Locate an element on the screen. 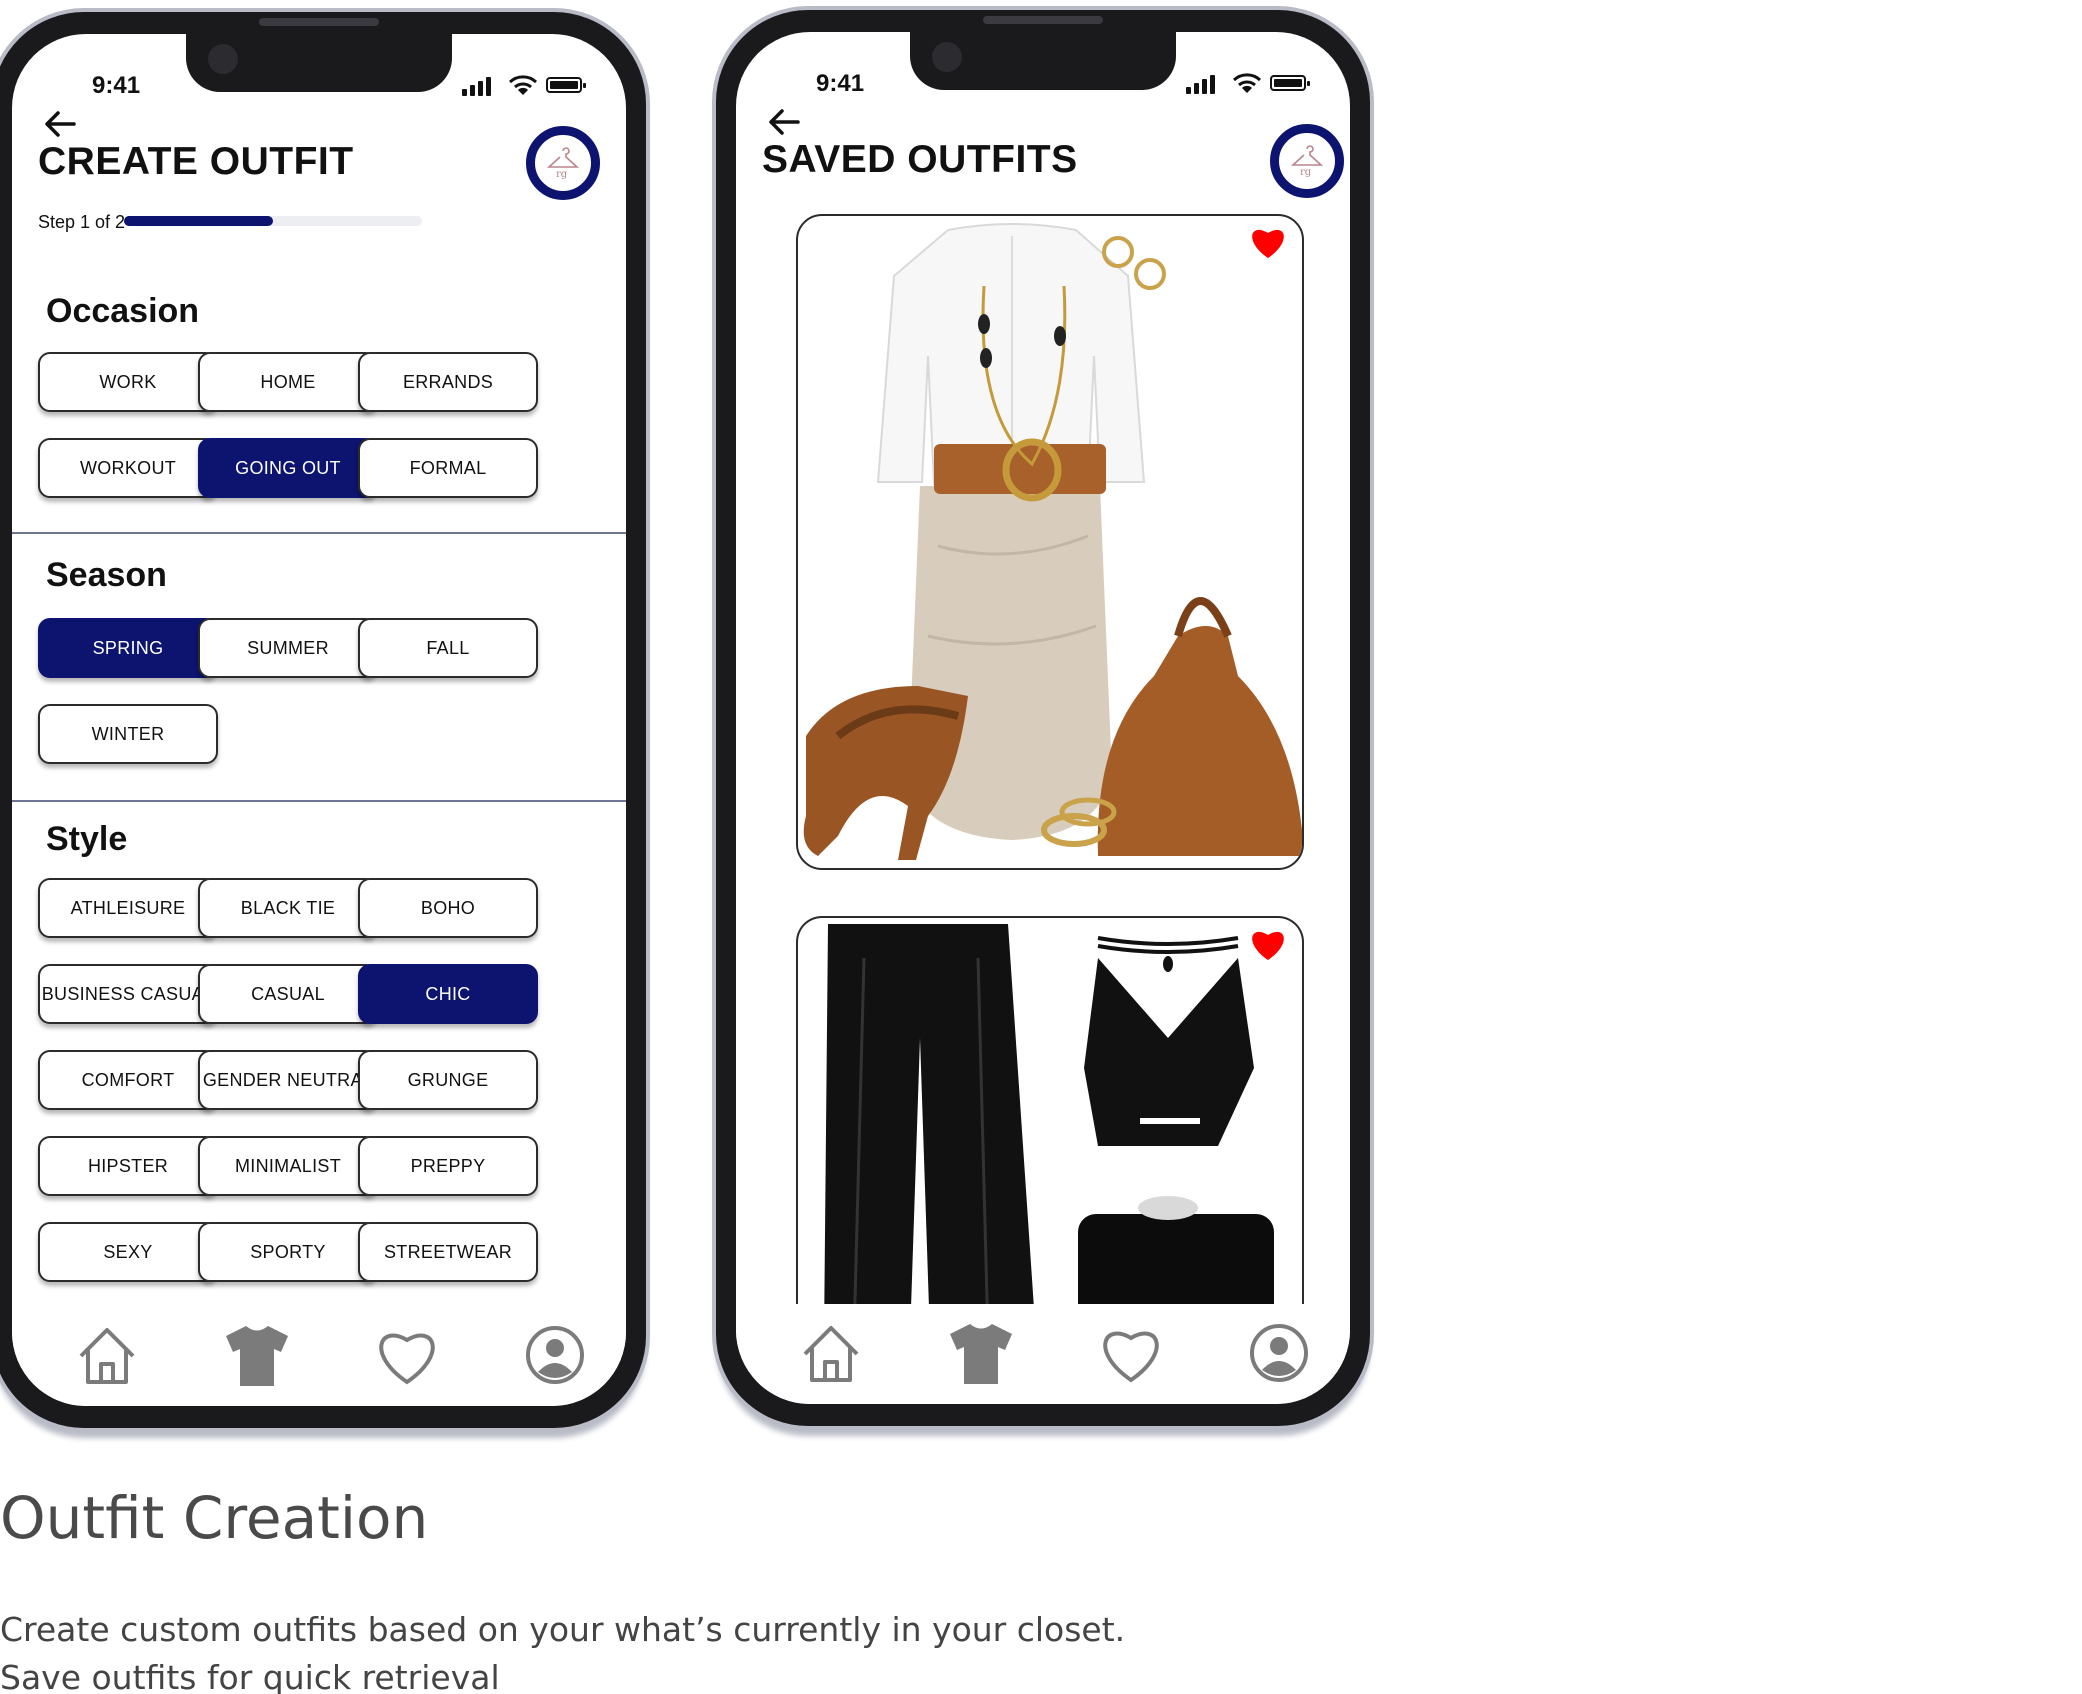  style-option-chip: ATHLEISURE is located at coordinates (128, 908).